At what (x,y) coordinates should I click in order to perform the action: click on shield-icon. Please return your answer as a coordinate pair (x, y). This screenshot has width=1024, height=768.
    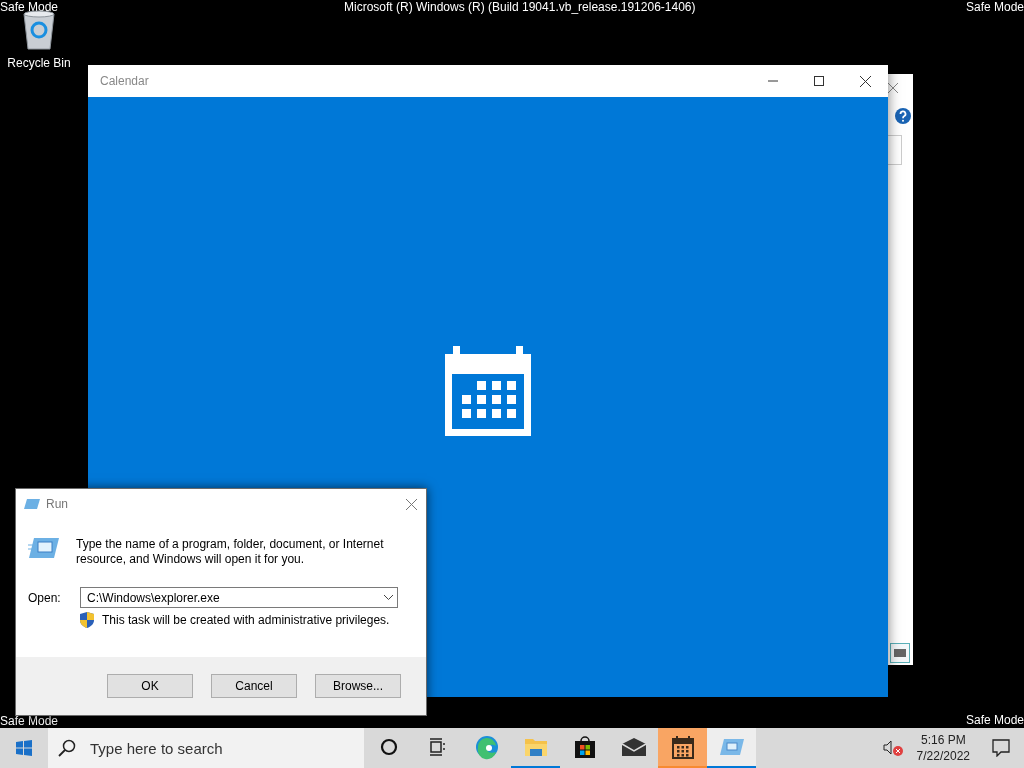
    Looking at the image, I should click on (87, 620).